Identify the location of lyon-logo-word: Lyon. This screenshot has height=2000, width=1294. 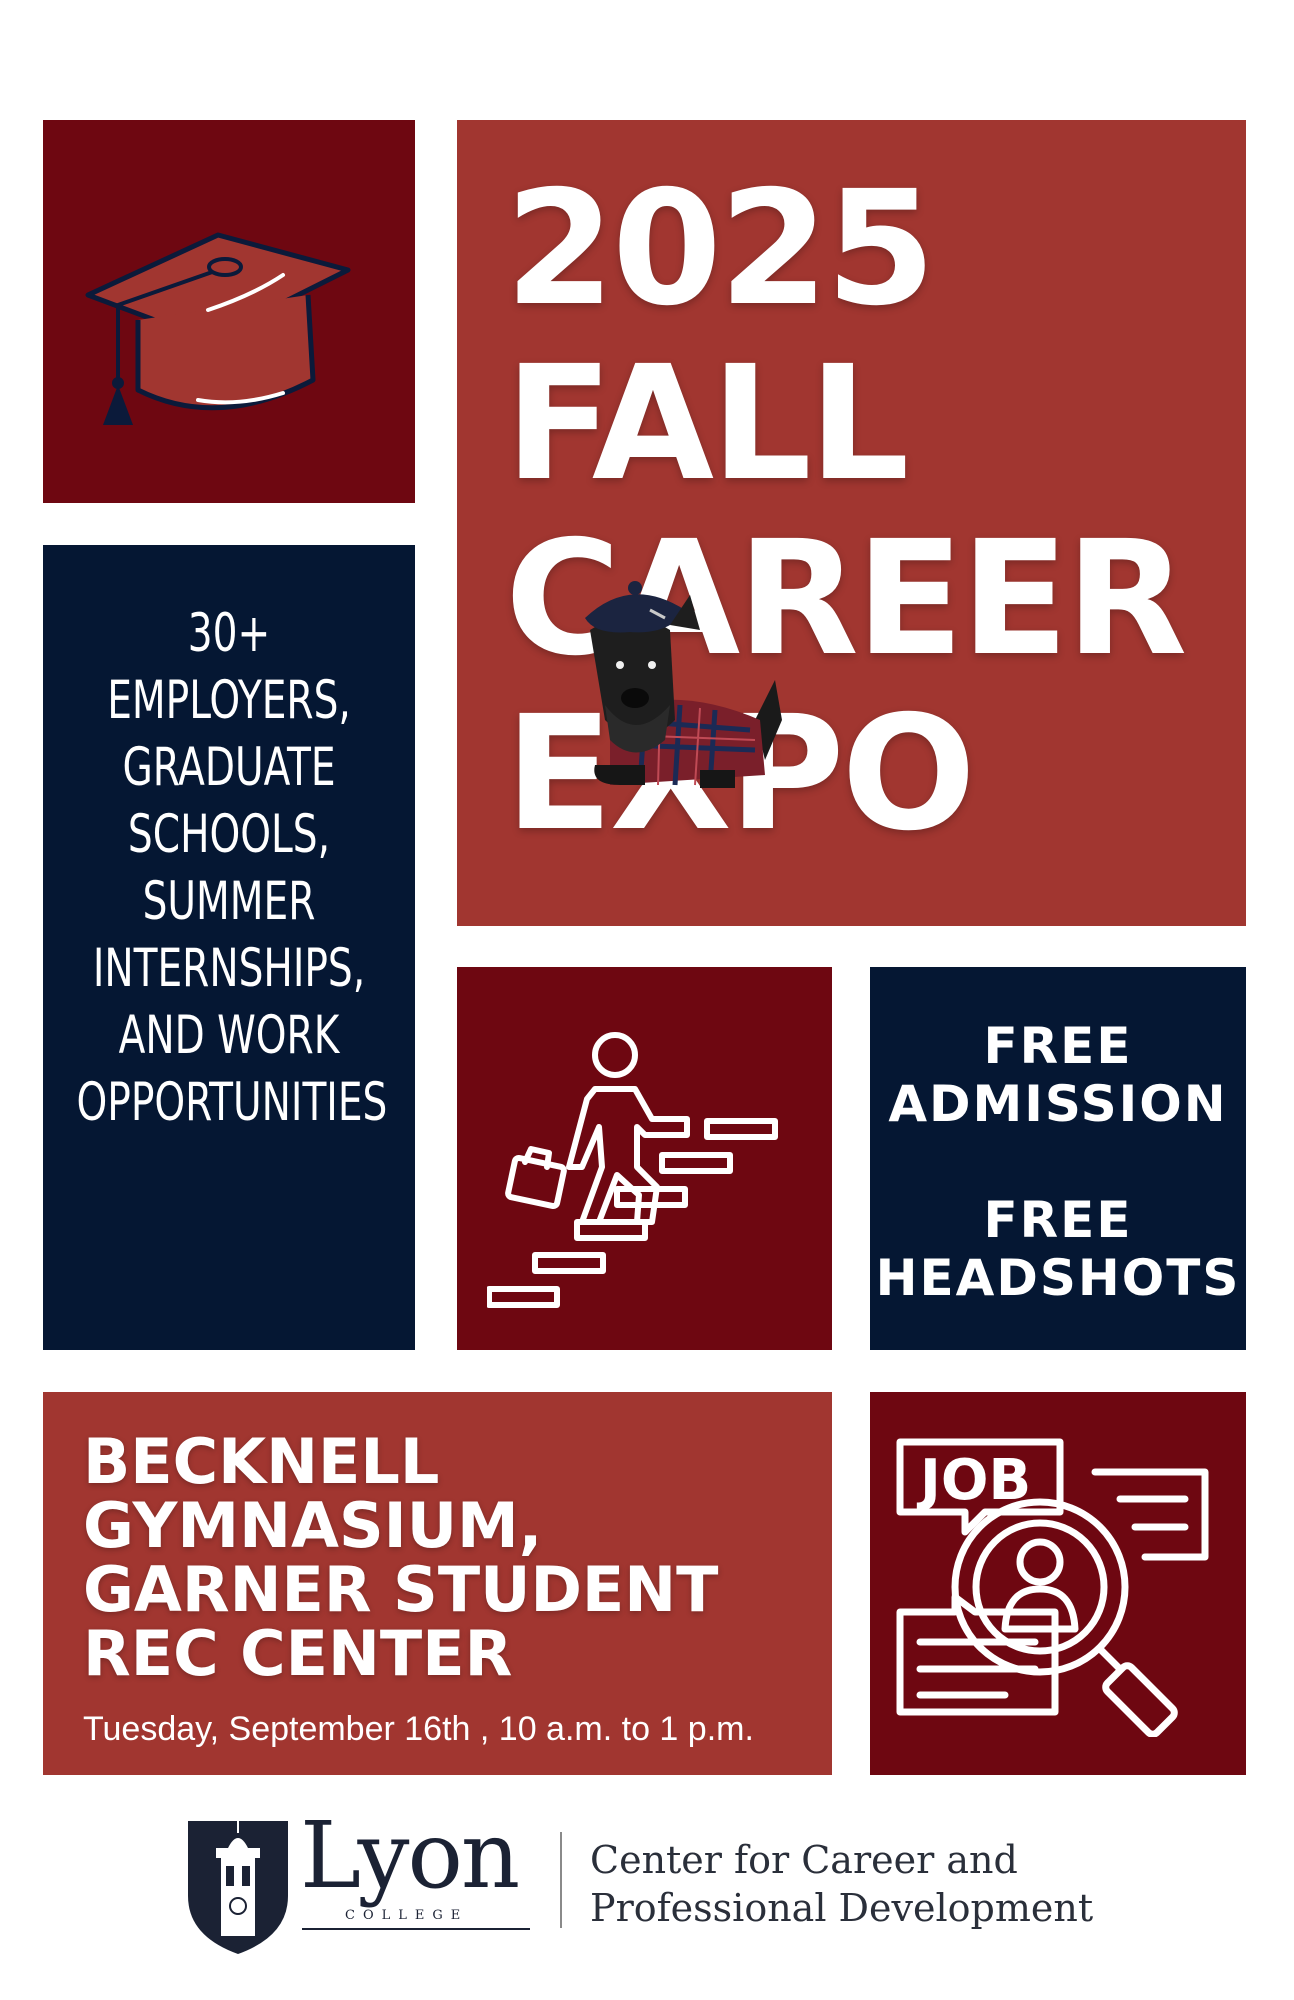
(410, 1855).